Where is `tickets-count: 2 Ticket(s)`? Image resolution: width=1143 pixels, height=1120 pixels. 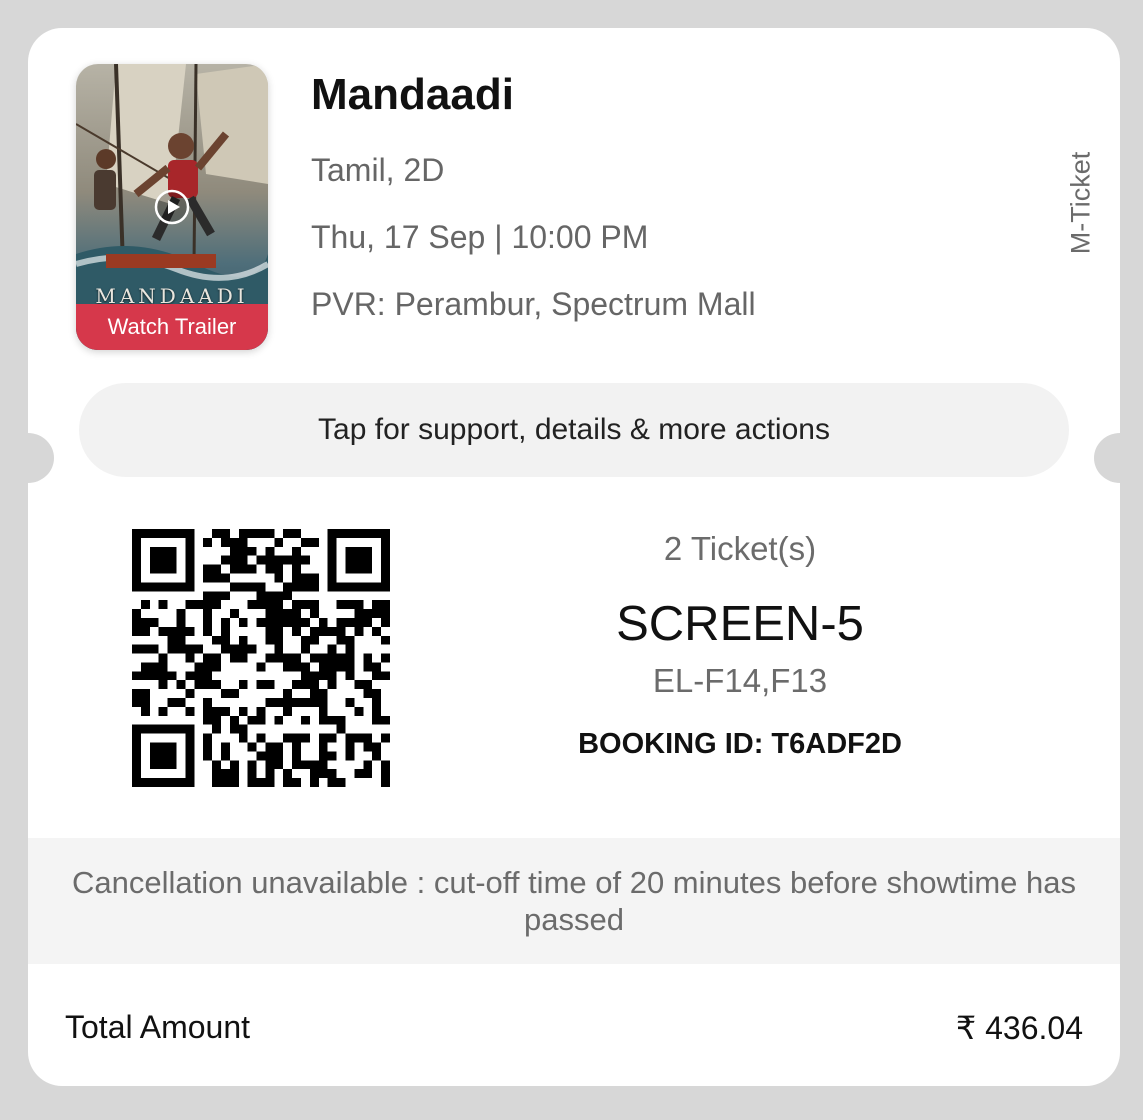 tickets-count: 2 Ticket(s) is located at coordinates (740, 548).